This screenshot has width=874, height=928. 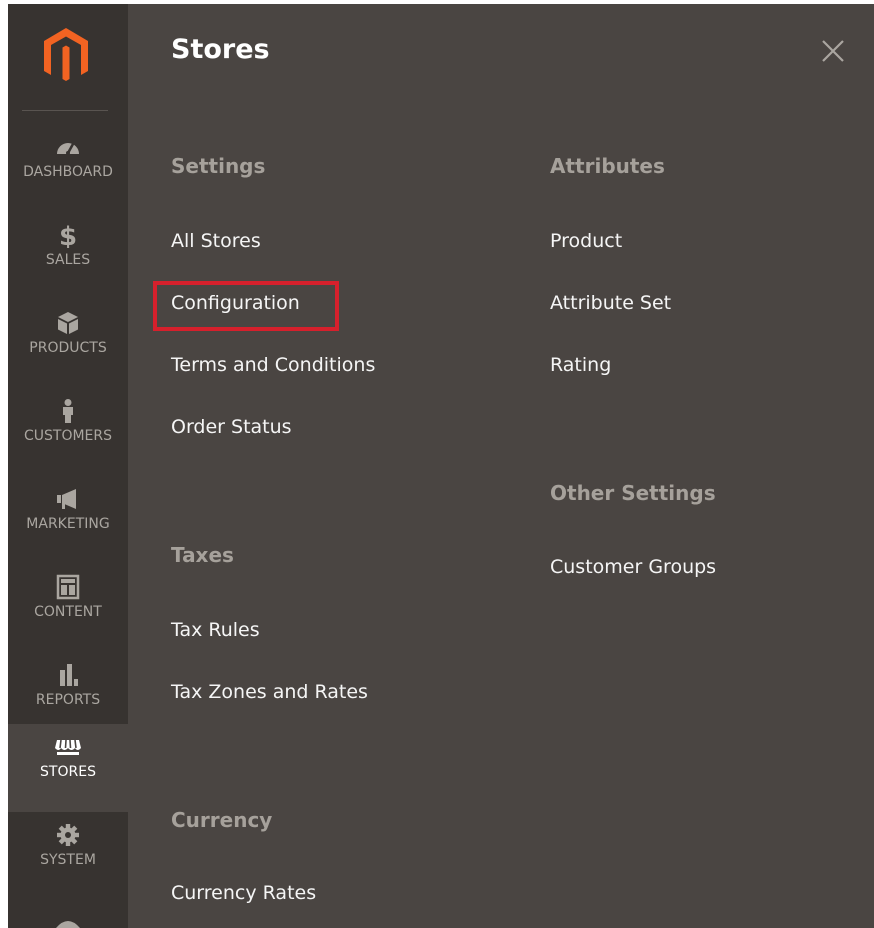 I want to click on menu-link-attribute-set: Attribute Set, so click(x=610, y=303).